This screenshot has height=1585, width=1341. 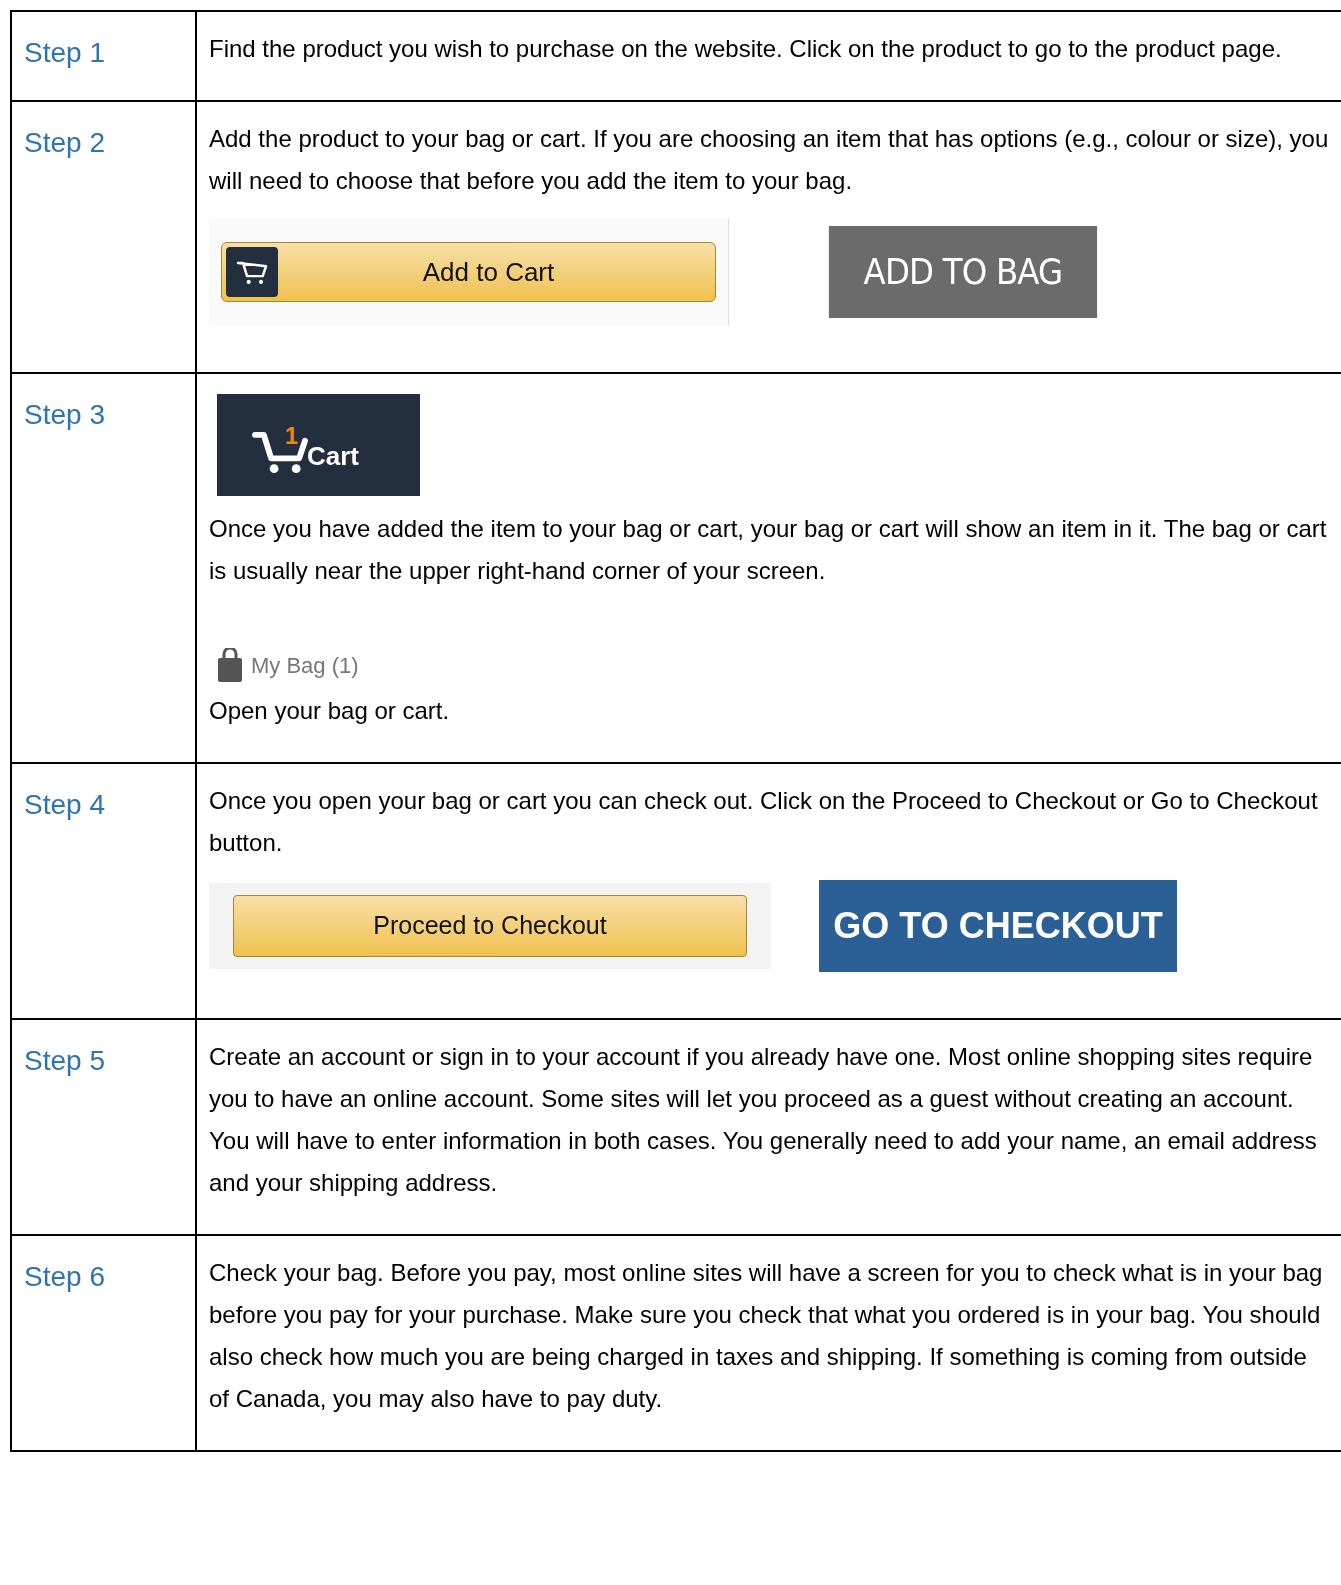 I want to click on step-label: Step 4, so click(x=64, y=804).